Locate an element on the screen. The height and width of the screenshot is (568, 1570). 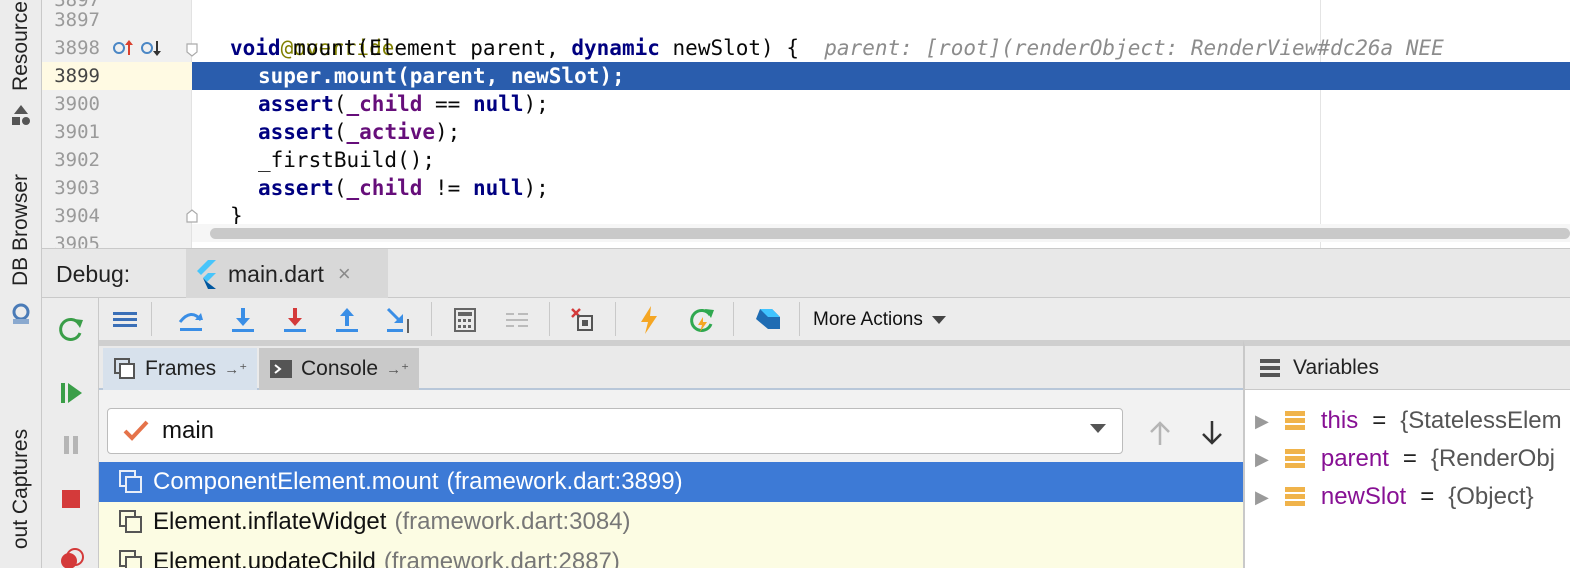
stop-button is located at coordinates (71, 499).